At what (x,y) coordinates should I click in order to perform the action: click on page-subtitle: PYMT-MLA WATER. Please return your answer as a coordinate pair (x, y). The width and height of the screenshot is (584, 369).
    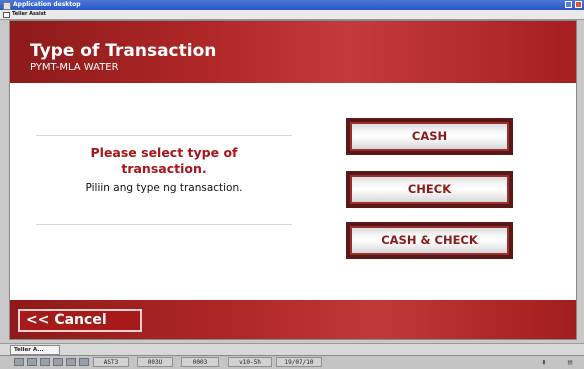
    Looking at the image, I should click on (74, 67).